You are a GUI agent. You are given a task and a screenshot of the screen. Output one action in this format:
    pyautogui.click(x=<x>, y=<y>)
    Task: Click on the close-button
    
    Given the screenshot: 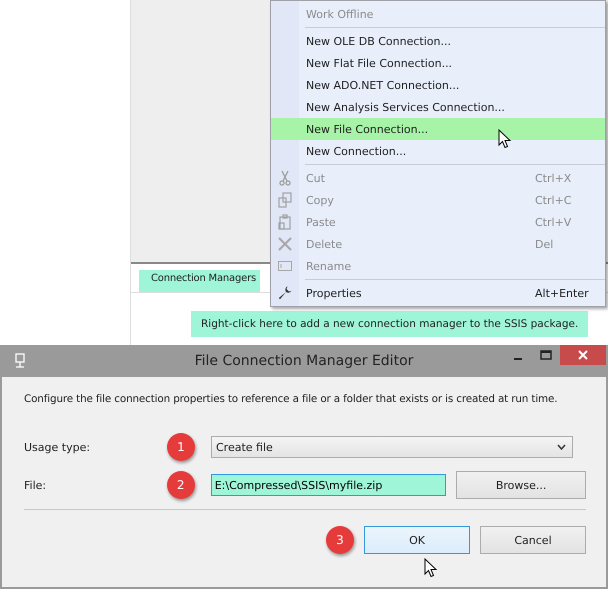 What is the action you would take?
    pyautogui.click(x=583, y=355)
    